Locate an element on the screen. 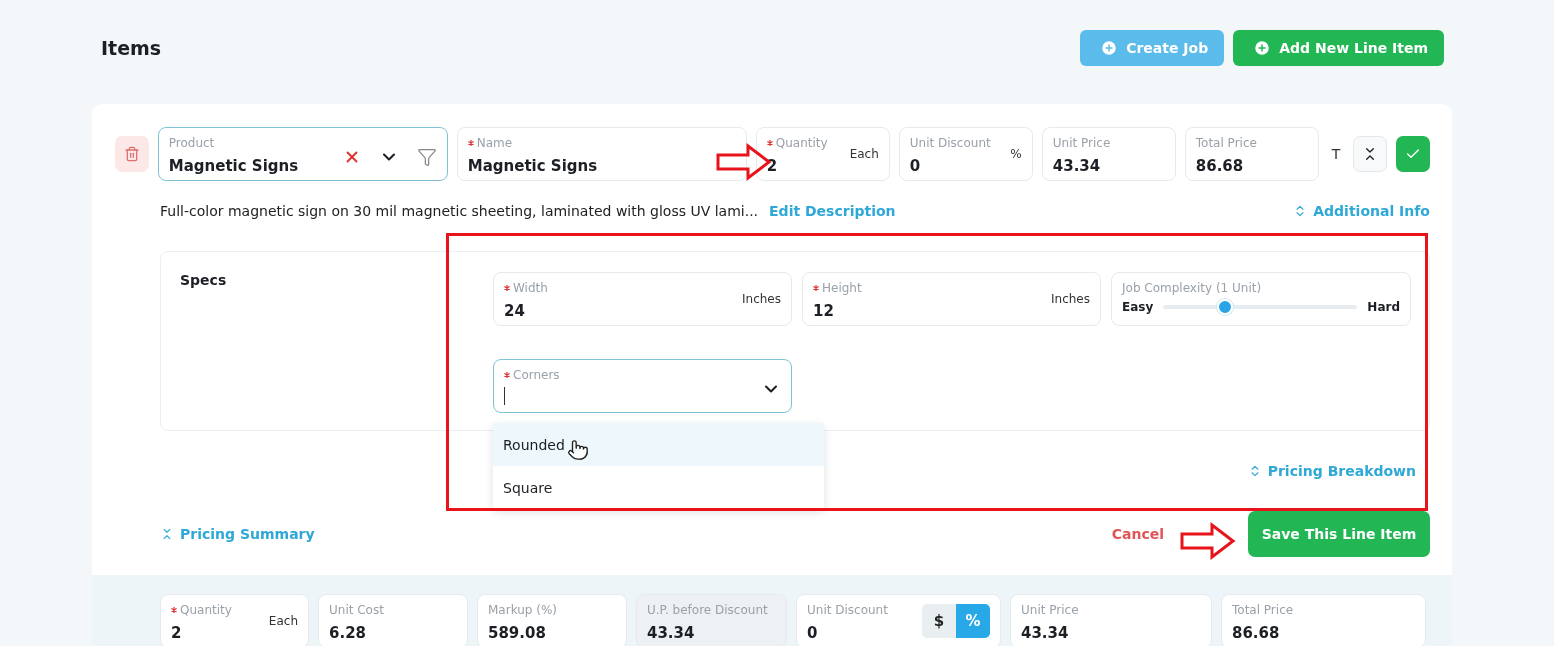 Image resolution: width=1554 pixels, height=646 pixels. hand-cursor-icon is located at coordinates (577, 449).